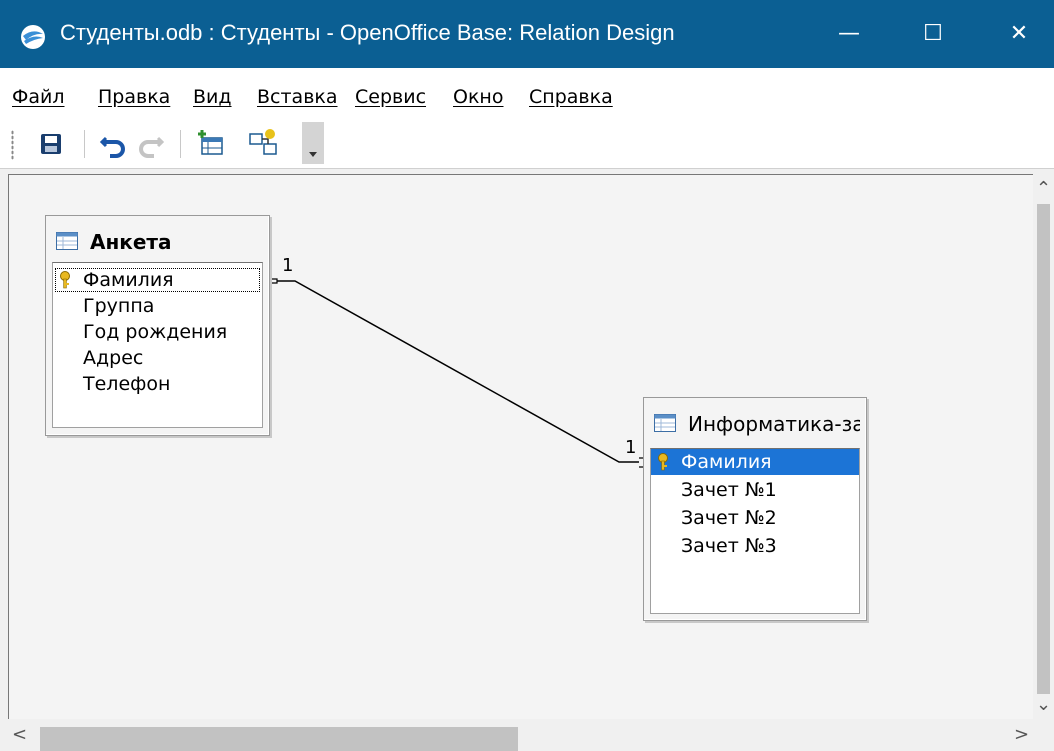  Describe the element at coordinates (390, 97) in the screenshot. I see `menu-tools: Сервис` at that location.